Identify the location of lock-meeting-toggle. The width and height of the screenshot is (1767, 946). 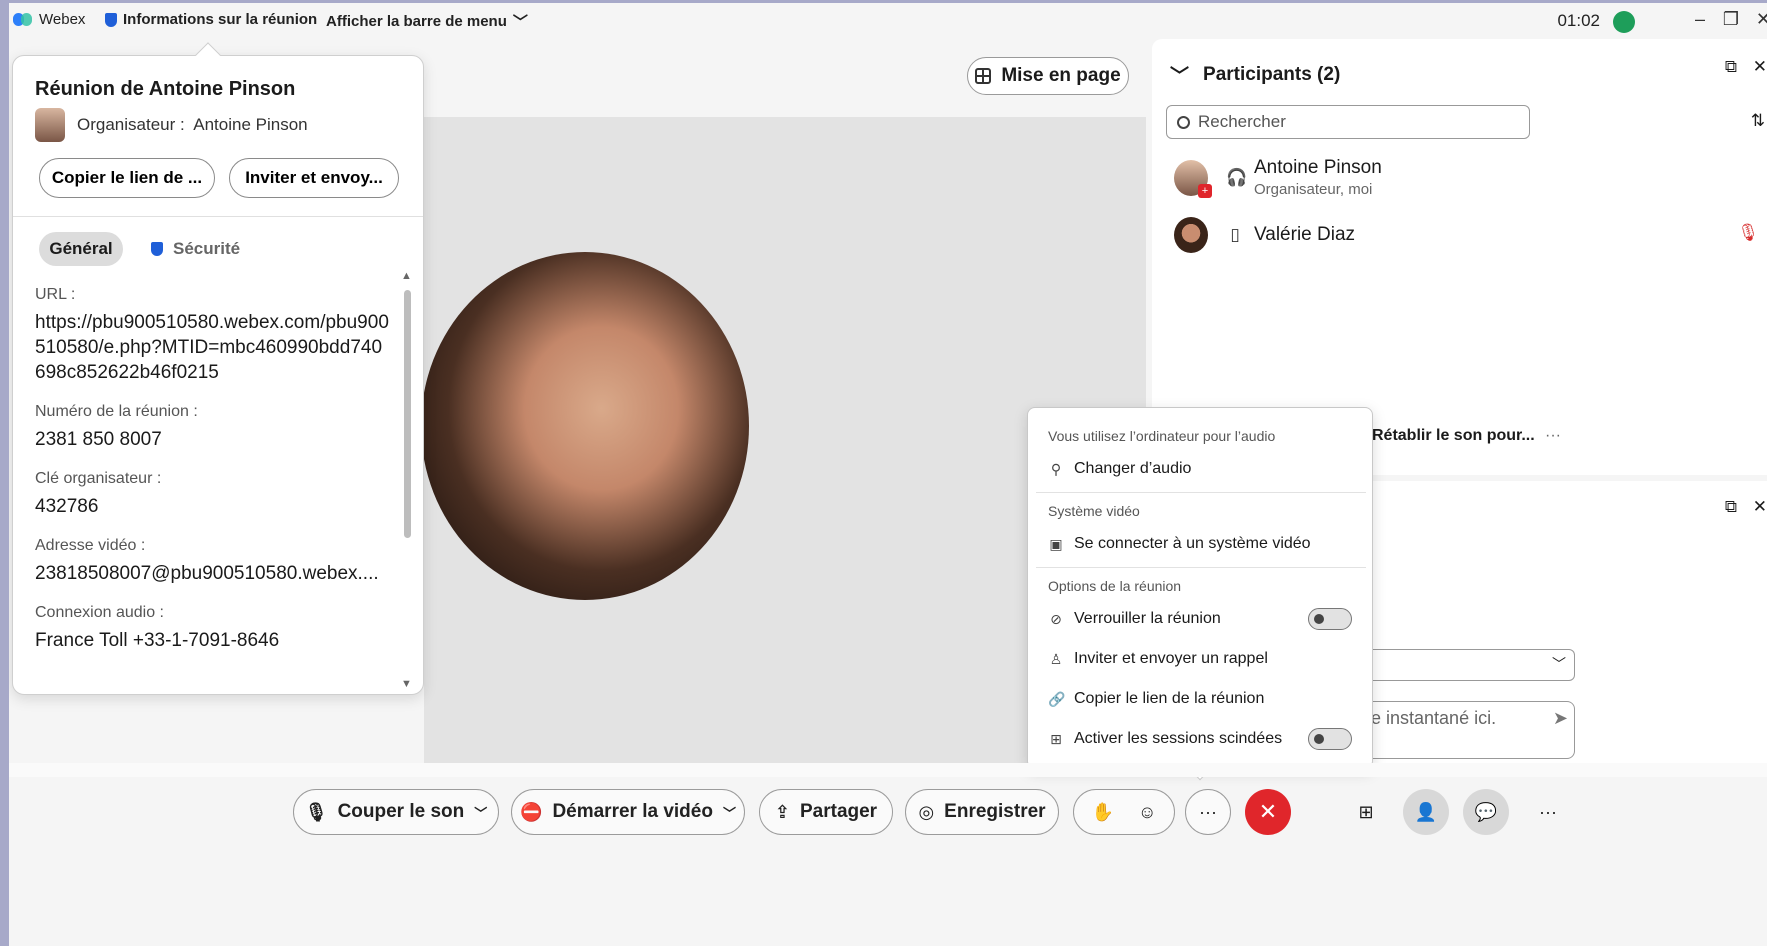
(1330, 619).